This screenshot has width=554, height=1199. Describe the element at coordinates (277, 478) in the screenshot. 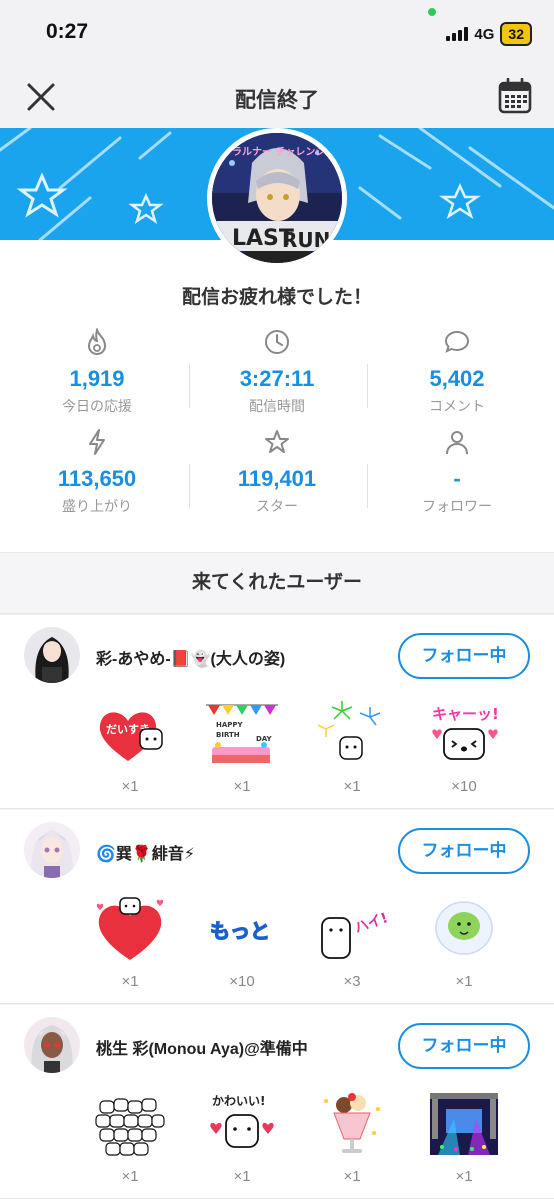

I see `stat-value: 119,401` at that location.